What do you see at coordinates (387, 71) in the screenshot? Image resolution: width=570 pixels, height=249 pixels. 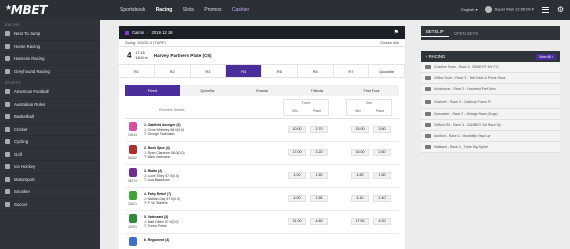 I see `tab-quaddie: Quaddie` at bounding box center [387, 71].